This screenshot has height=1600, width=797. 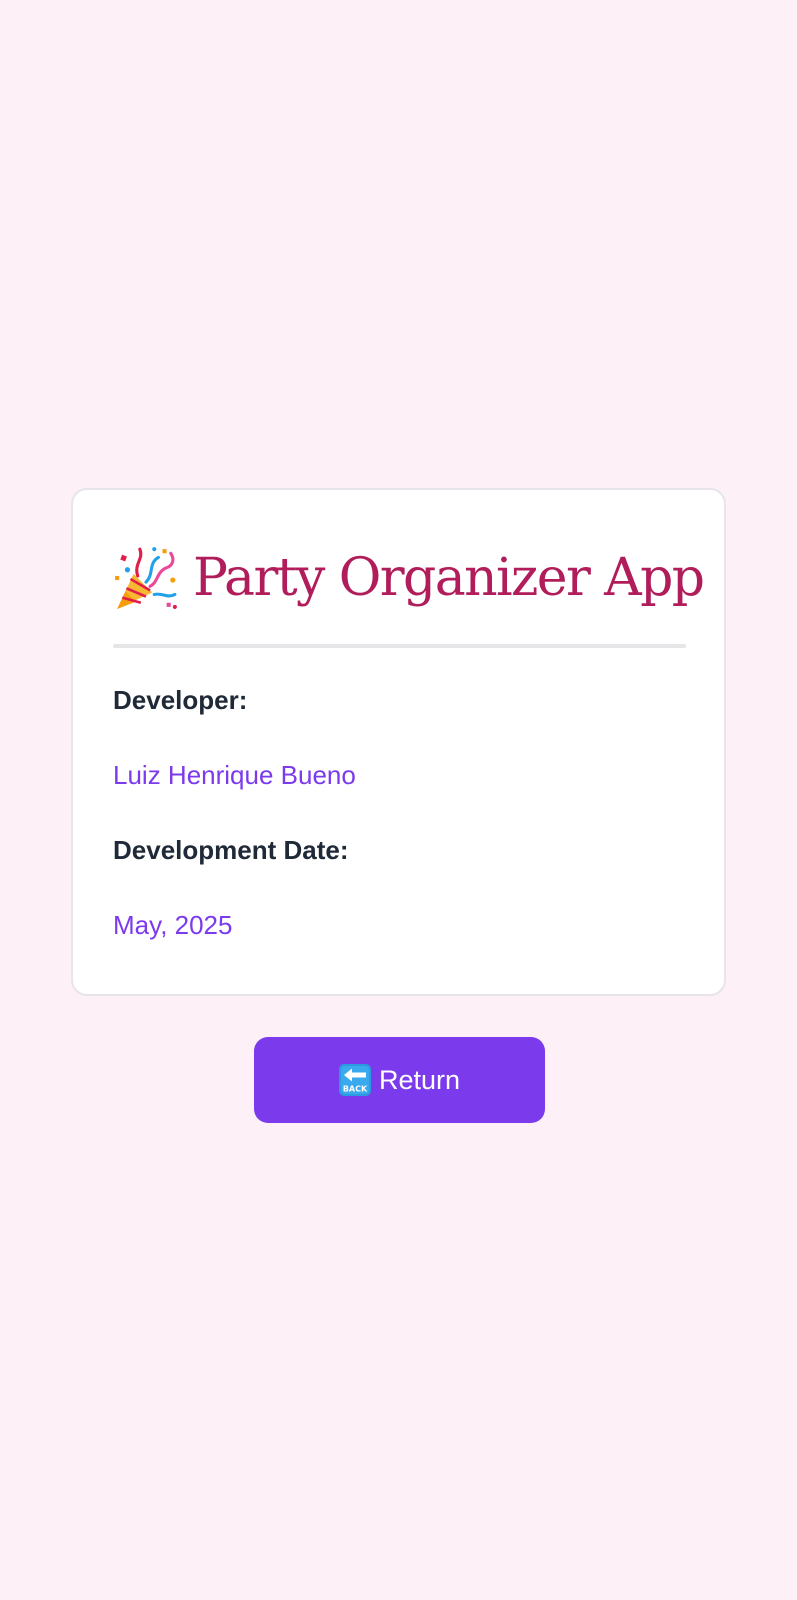 What do you see at coordinates (231, 850) in the screenshot?
I see `development-date-label: Development Date:` at bounding box center [231, 850].